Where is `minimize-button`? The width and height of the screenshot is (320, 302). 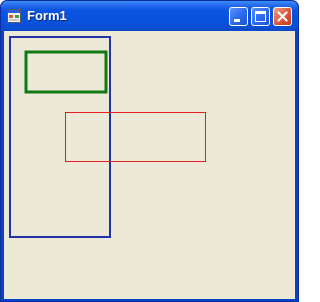
minimize-button is located at coordinates (238, 16).